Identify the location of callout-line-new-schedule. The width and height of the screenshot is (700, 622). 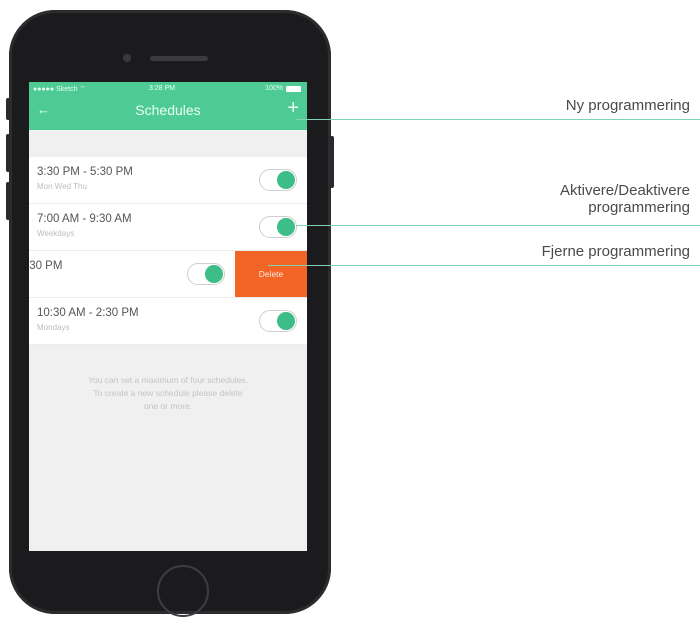
(498, 119).